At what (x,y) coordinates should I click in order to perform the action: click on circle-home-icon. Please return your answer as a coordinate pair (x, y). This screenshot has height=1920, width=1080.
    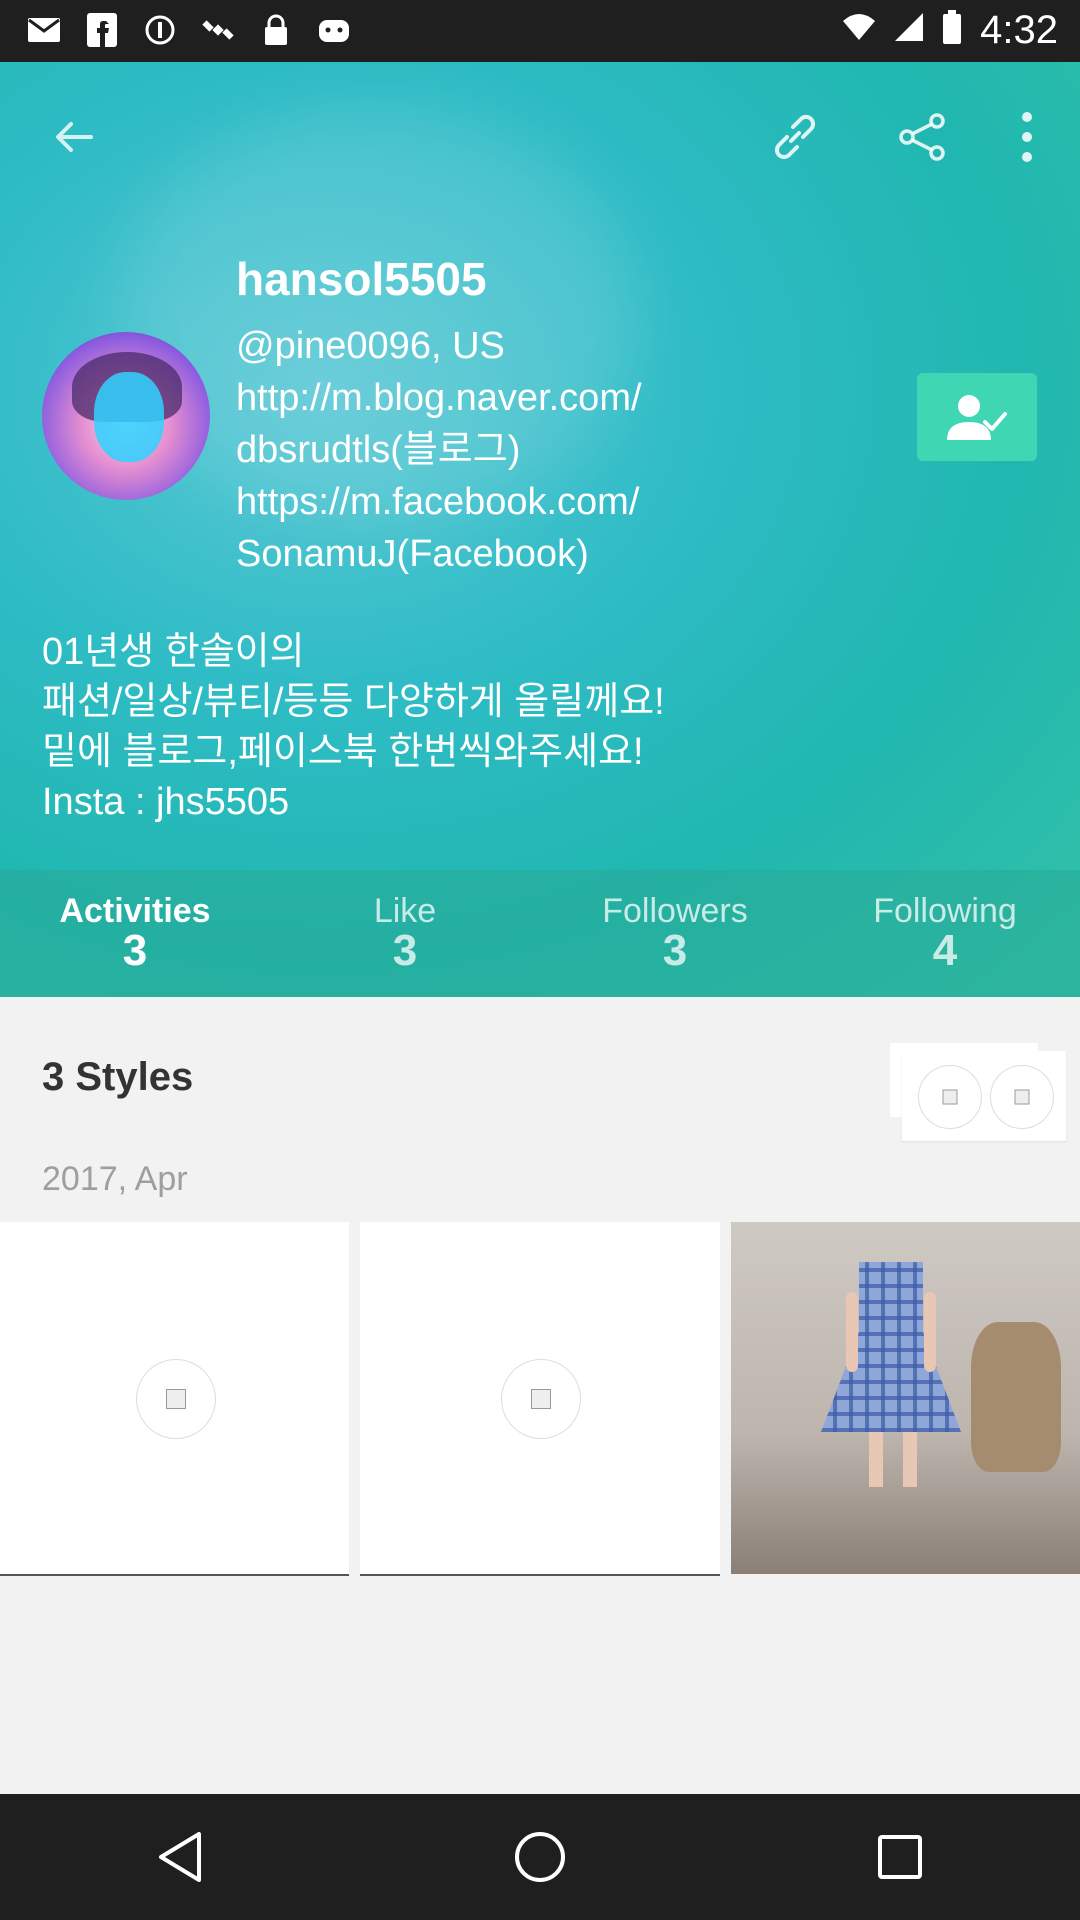
    Looking at the image, I should click on (540, 1857).